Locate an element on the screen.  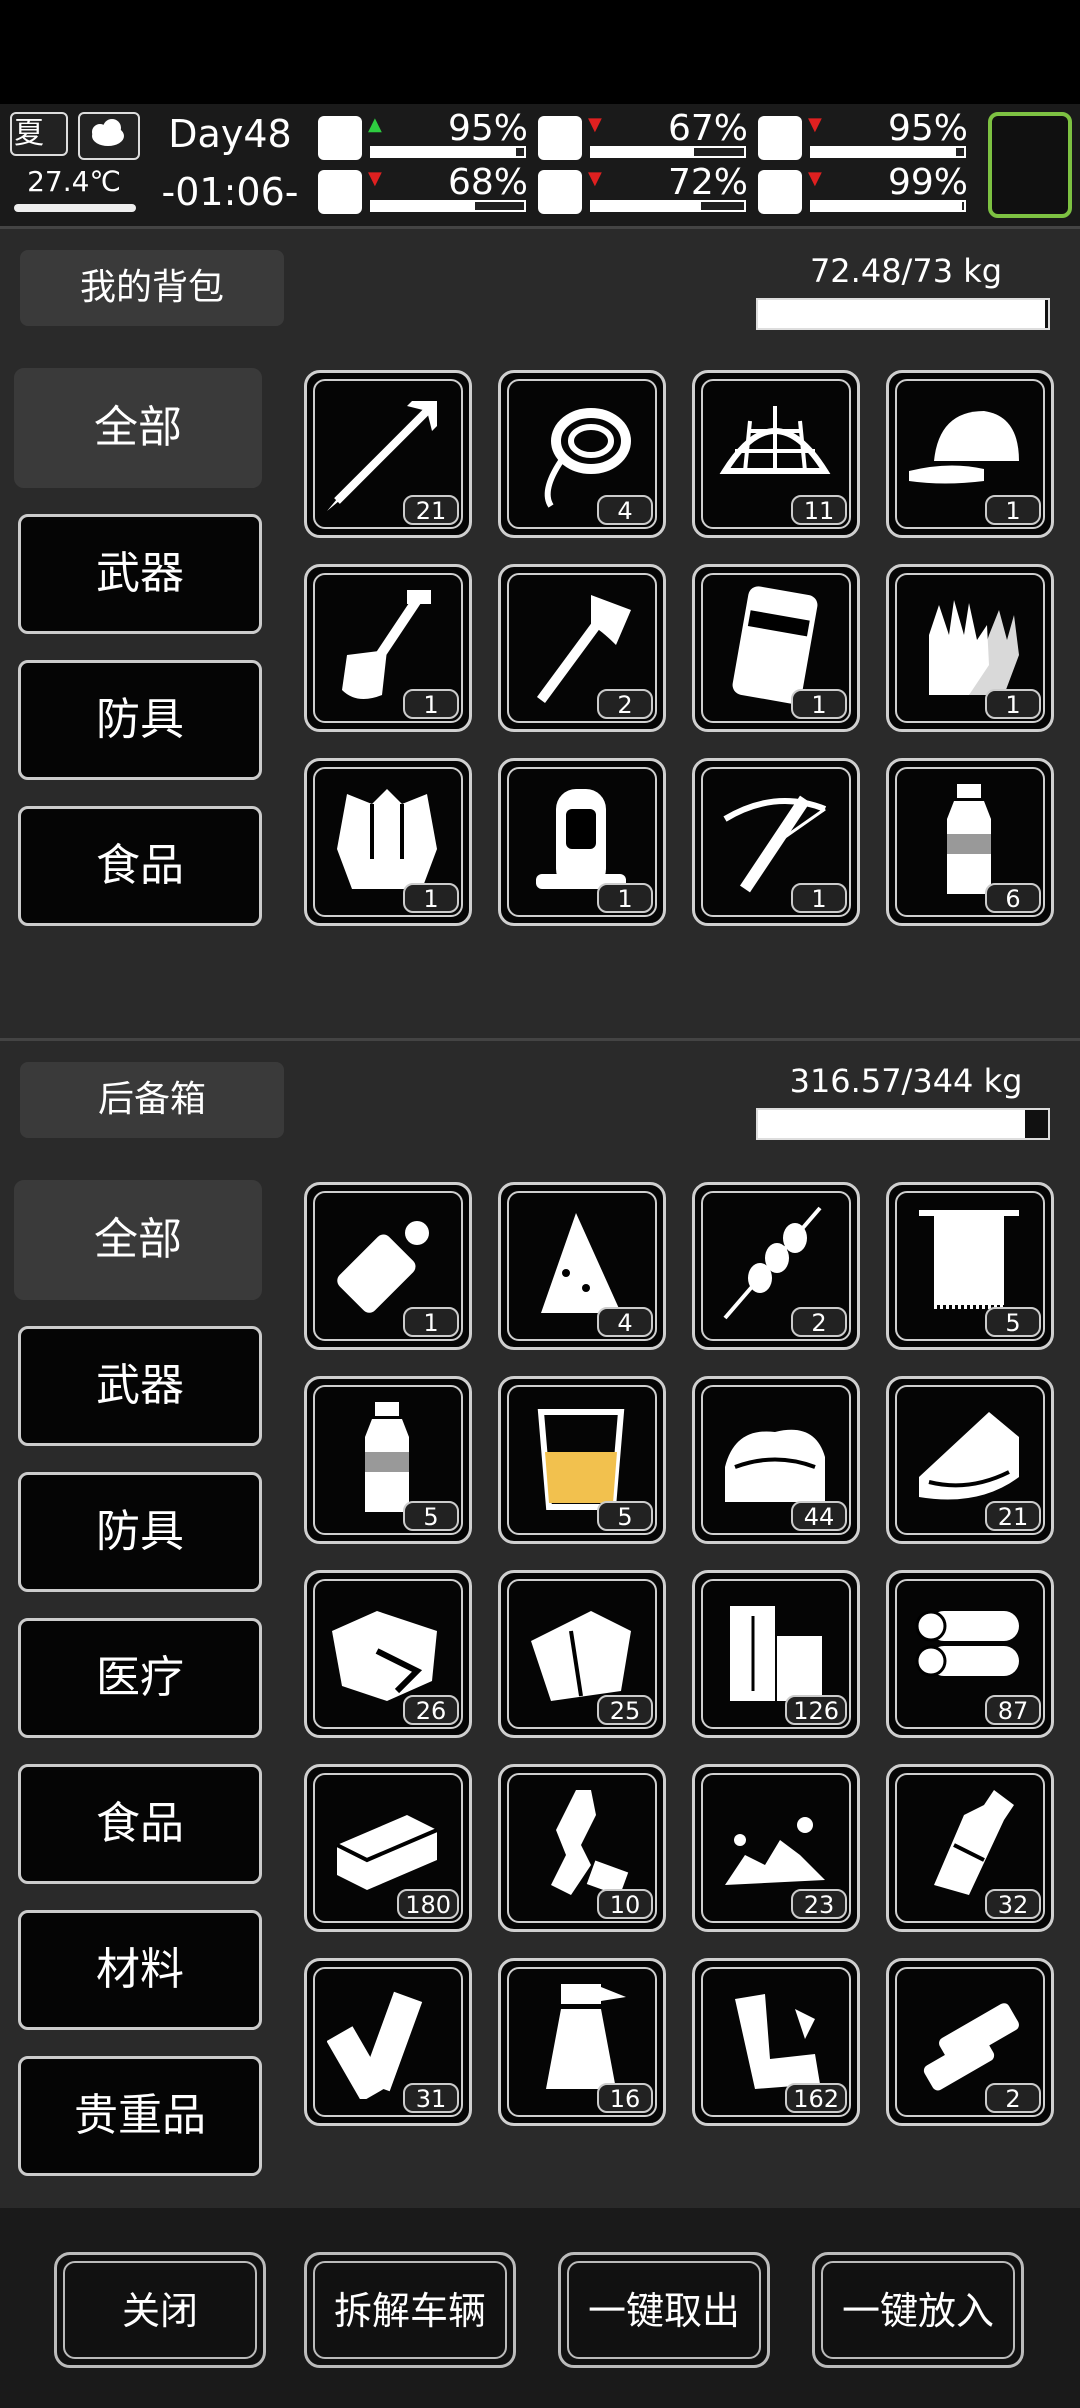
close-button: 关闭 is located at coordinates (160, 2310).